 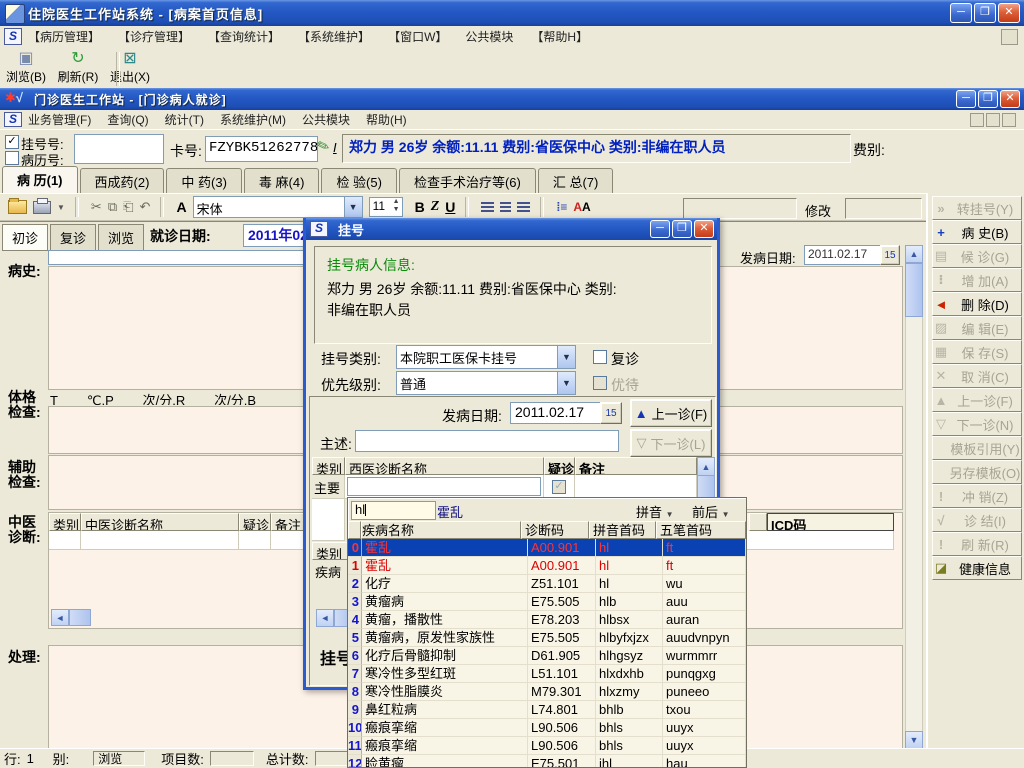 I want to click on search-input: hl, so click(x=393, y=510).